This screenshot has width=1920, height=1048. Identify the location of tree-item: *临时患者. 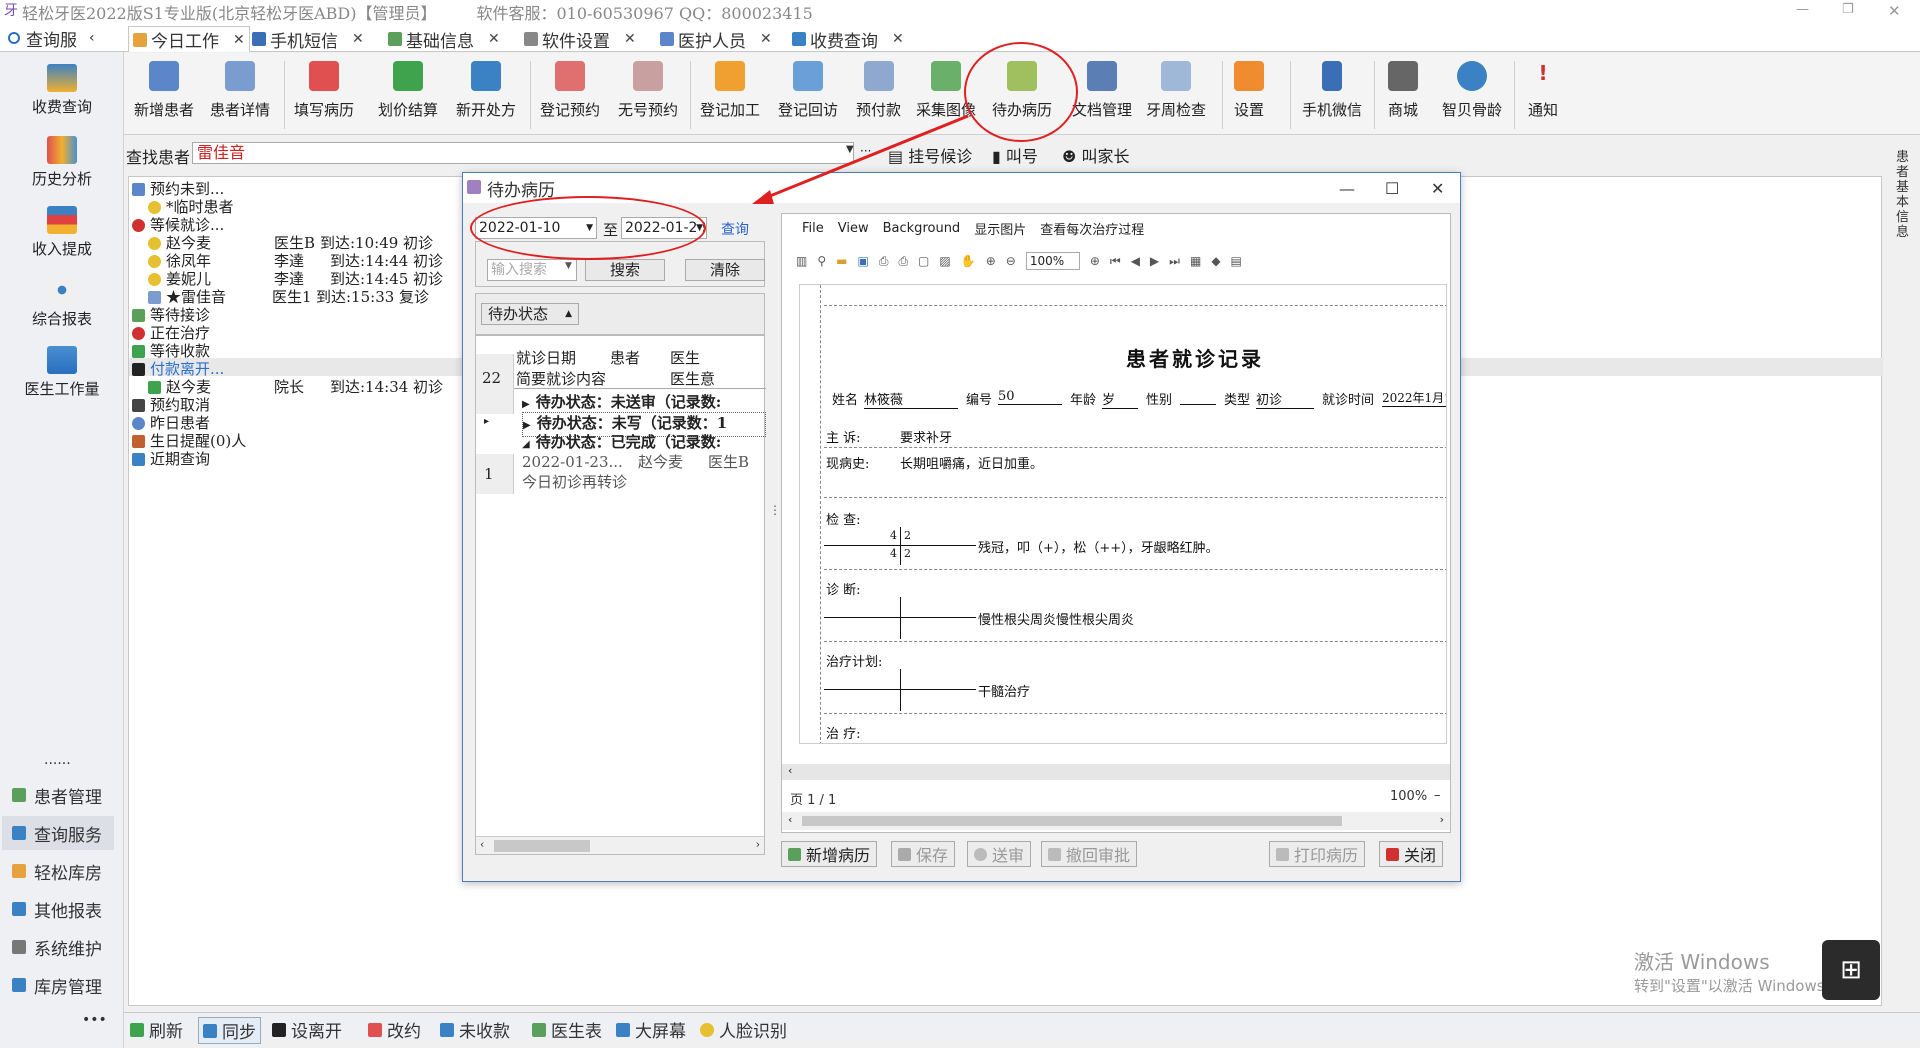
(191, 207).